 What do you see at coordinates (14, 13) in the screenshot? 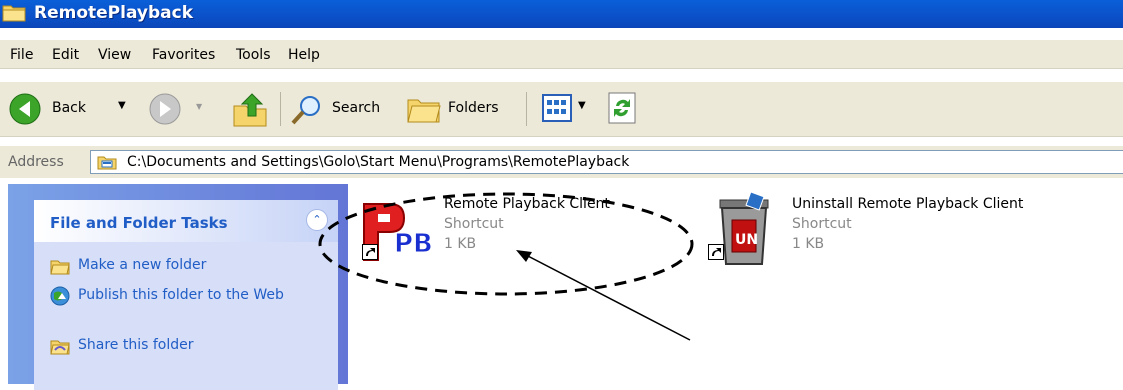
I see `folder-icon` at bounding box center [14, 13].